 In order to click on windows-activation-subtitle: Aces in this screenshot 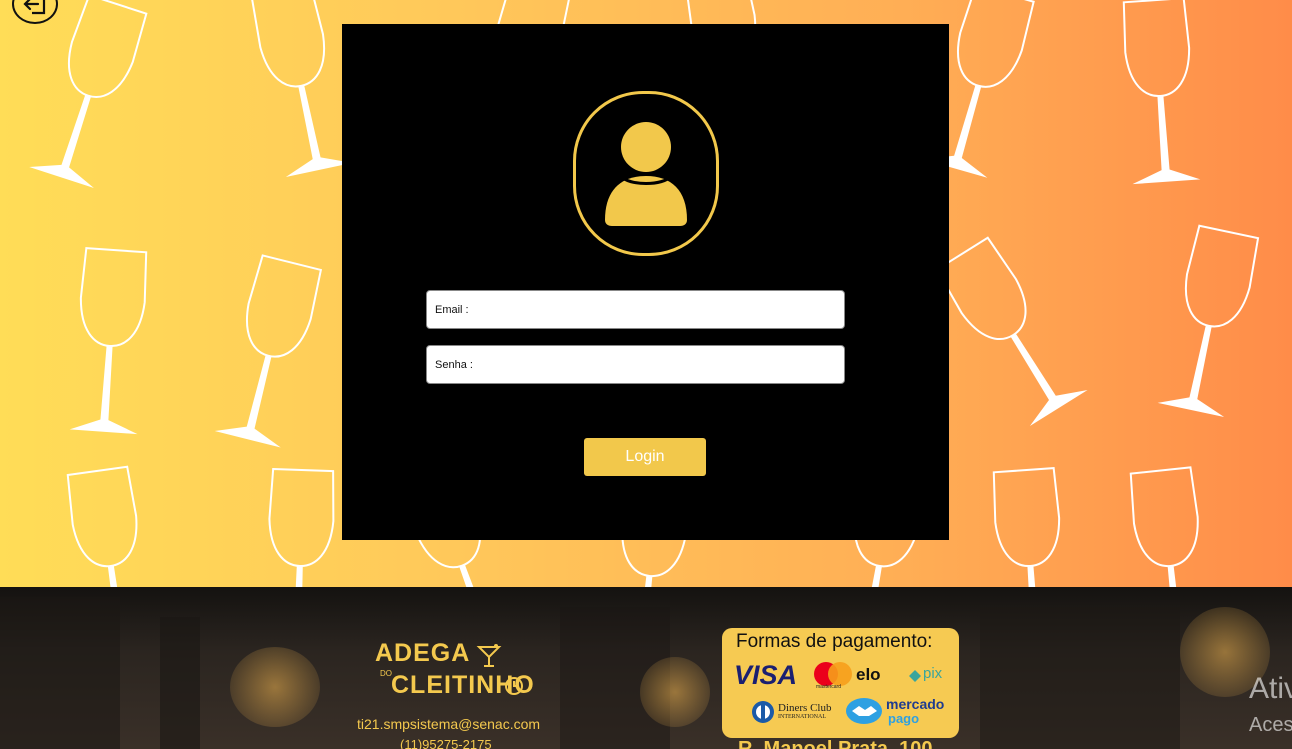, I will do `click(1270, 725)`.